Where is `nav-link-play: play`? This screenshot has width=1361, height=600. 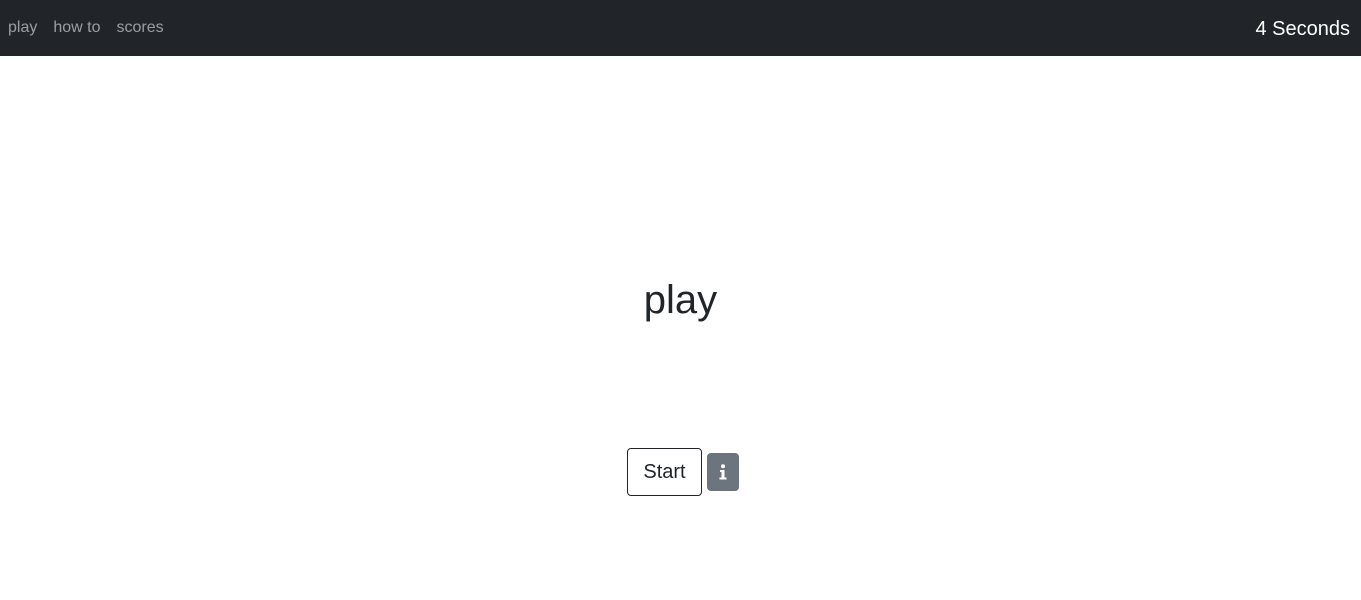
nav-link-play: play is located at coordinates (22, 28).